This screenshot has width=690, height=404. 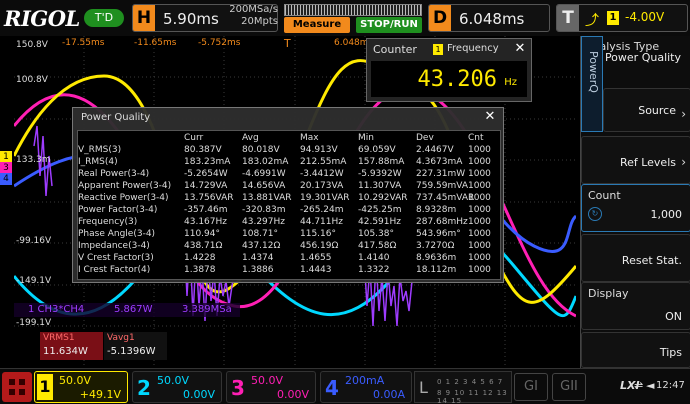 What do you see at coordinates (592, 21) in the screenshot?
I see `rising-edge-icon: ⤴` at bounding box center [592, 21].